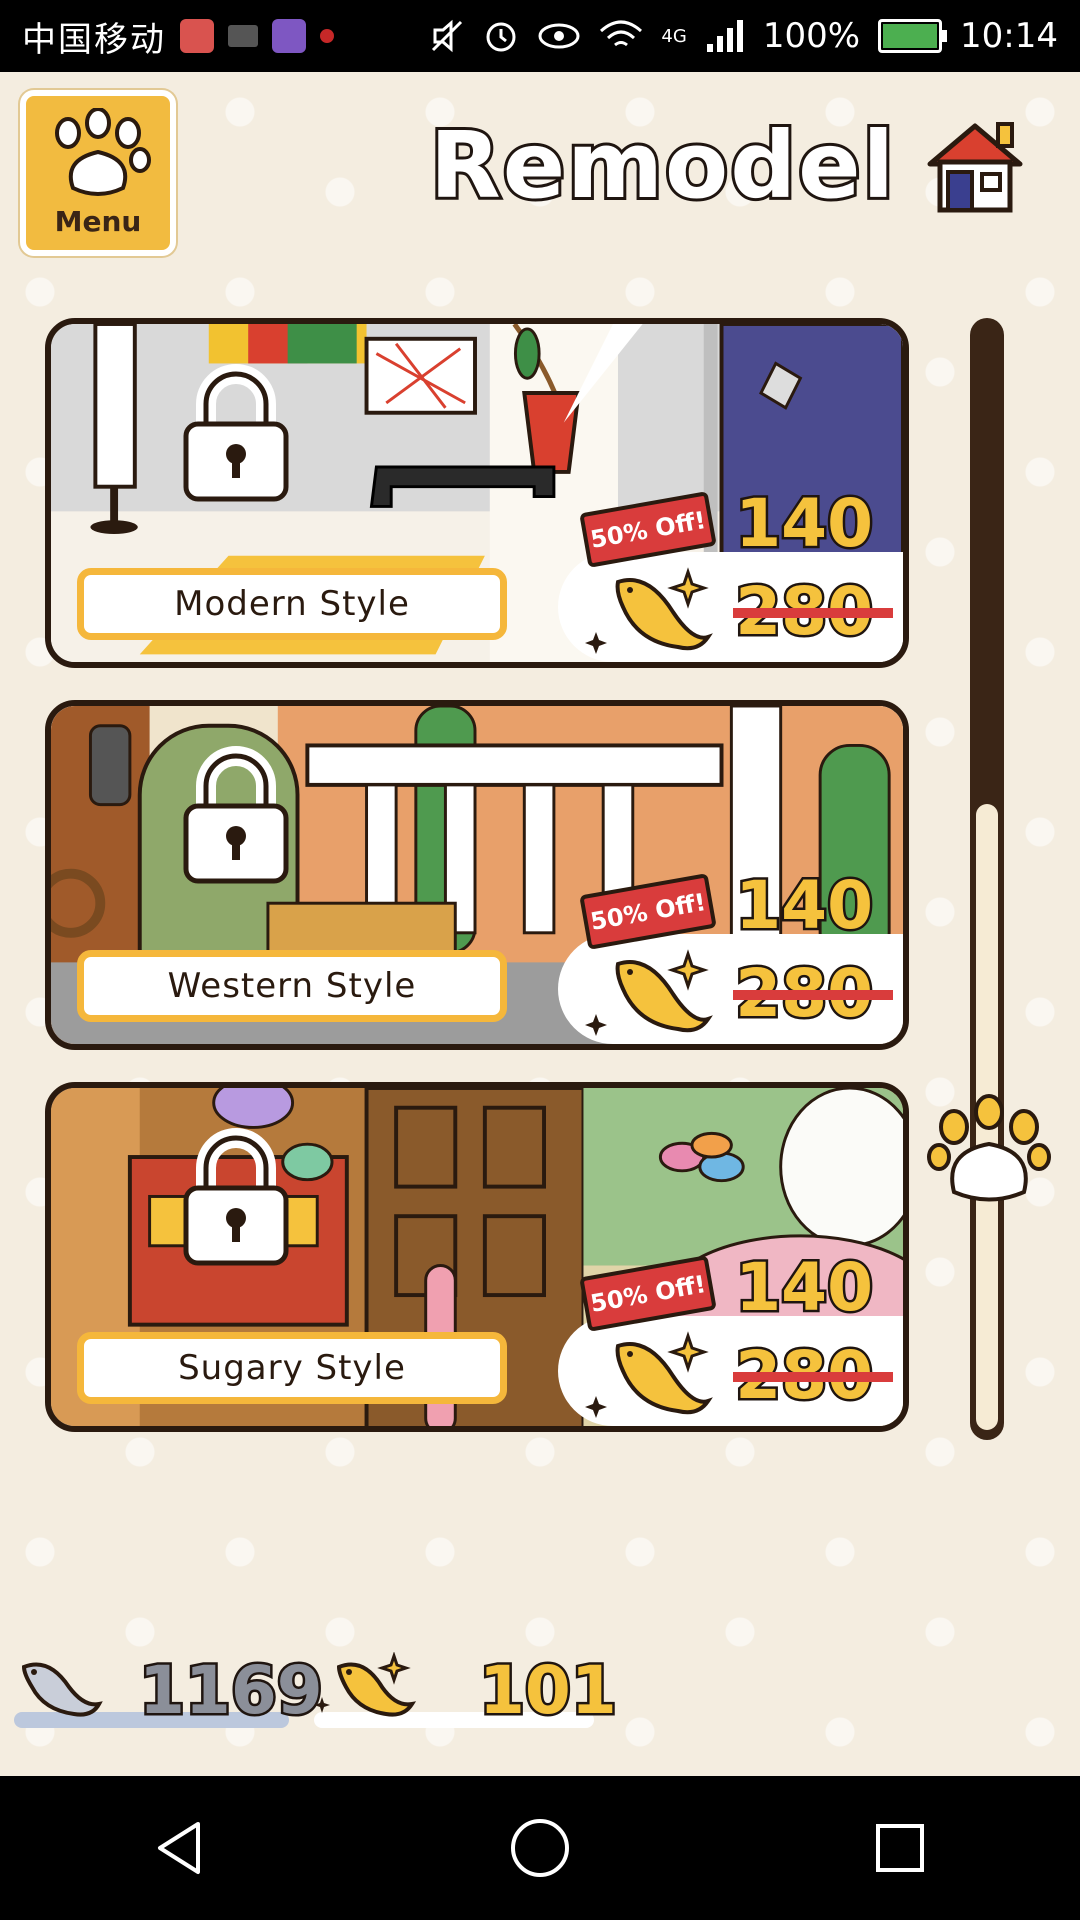 This screenshot has height=1920, width=1080. Describe the element at coordinates (501, 37) in the screenshot. I see `alarm-icon` at that location.